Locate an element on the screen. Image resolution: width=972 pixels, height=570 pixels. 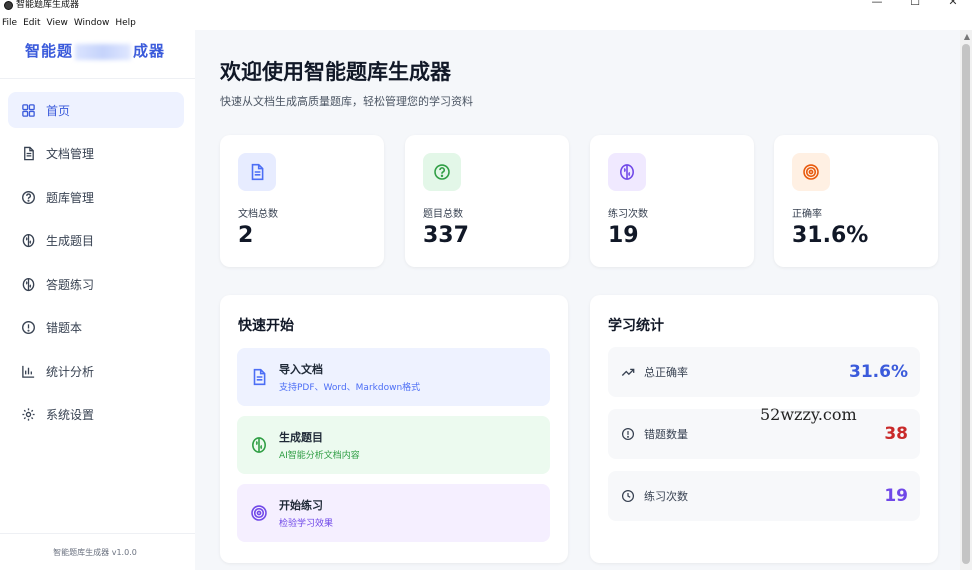
stat-row-practice-count: 练习次数 19 is located at coordinates (764, 496).